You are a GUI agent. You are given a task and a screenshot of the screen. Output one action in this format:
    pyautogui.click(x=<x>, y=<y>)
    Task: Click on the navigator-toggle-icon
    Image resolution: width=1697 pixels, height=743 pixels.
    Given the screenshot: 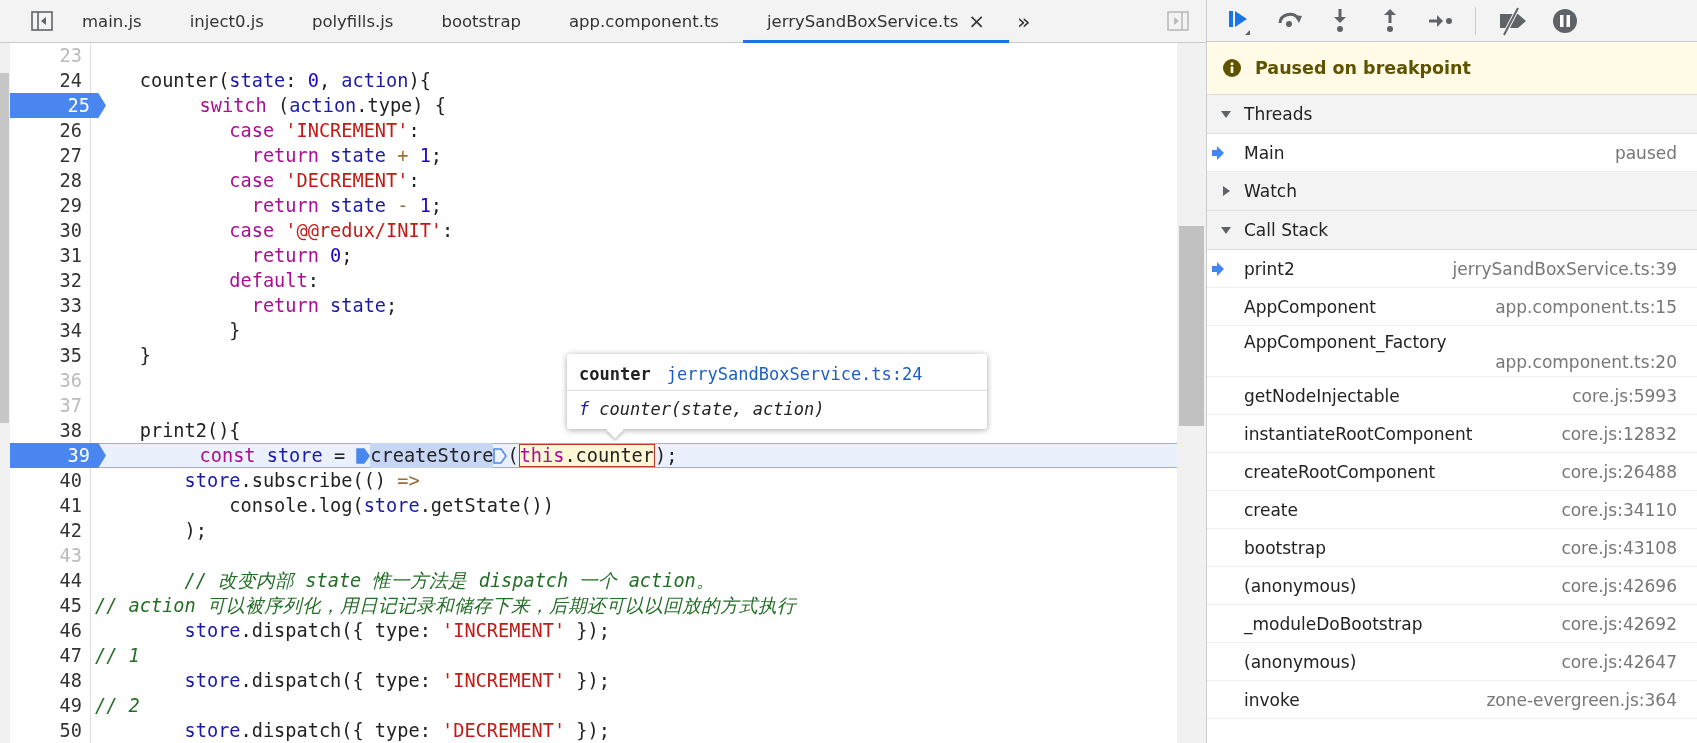 What is the action you would take?
    pyautogui.click(x=42, y=21)
    